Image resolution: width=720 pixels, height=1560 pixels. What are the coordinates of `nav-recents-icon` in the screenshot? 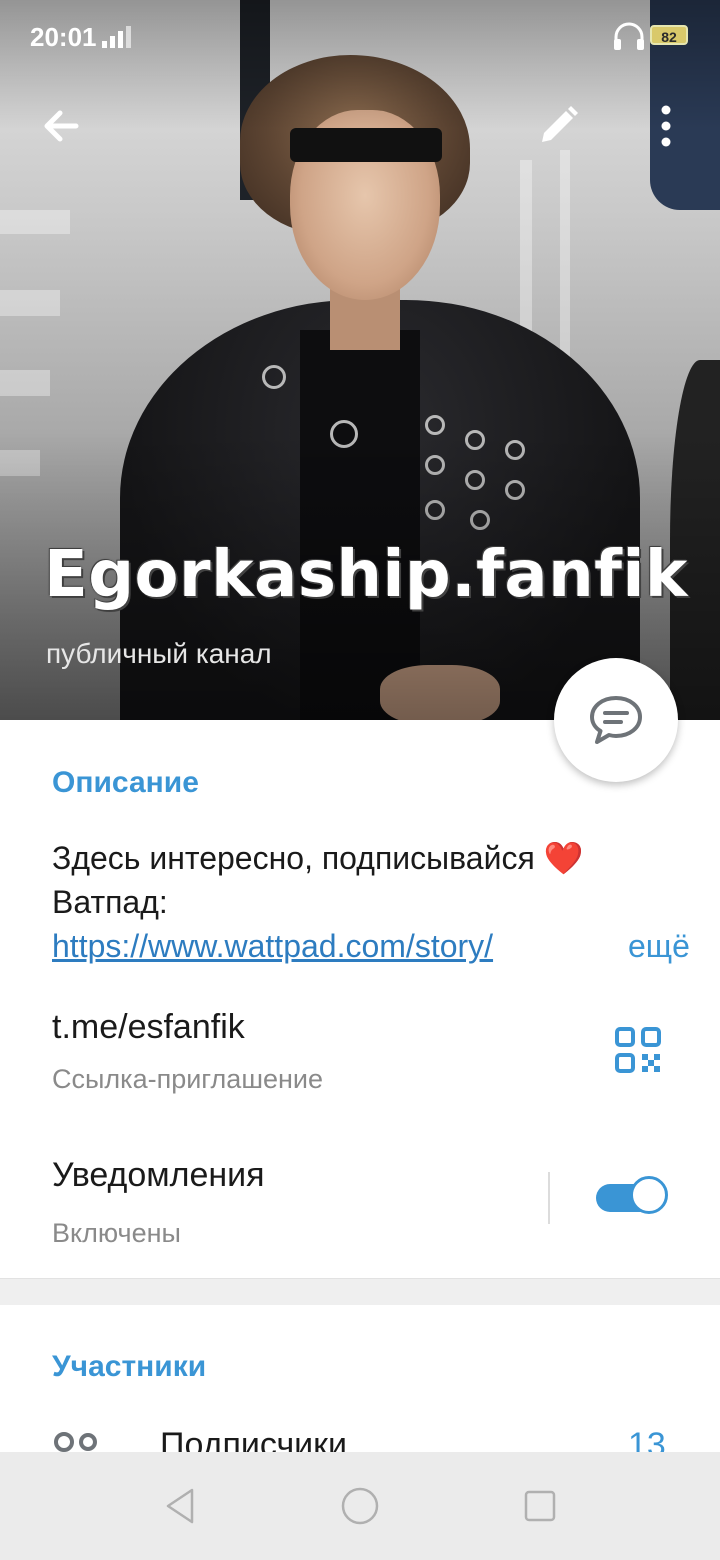 It's located at (540, 1506).